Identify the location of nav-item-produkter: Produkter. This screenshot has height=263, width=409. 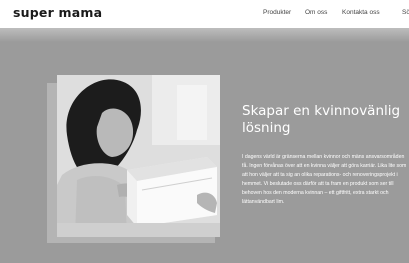
(277, 12).